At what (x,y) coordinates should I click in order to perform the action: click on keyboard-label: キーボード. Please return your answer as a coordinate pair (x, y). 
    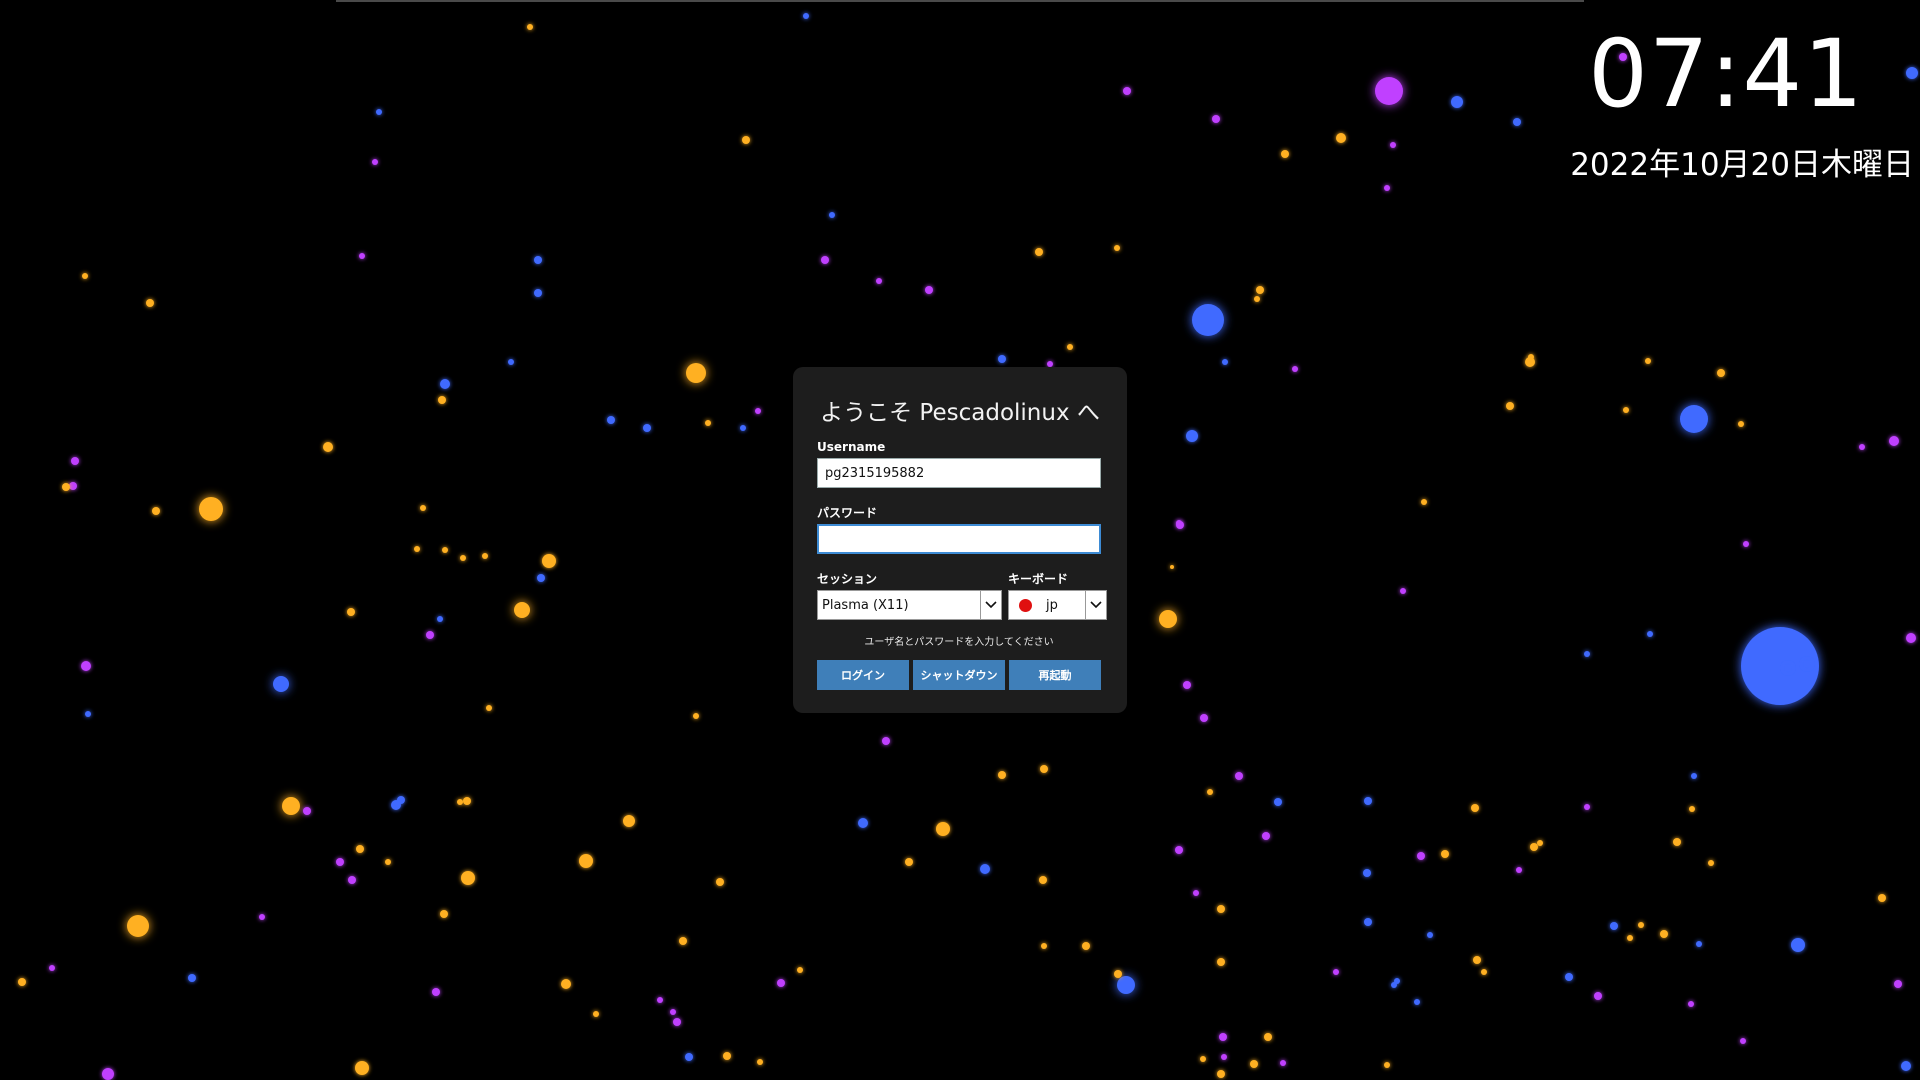
    Looking at the image, I should click on (1038, 579).